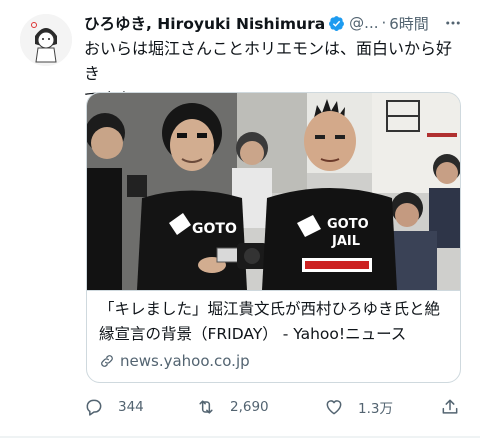  Describe the element at coordinates (348, 224) in the screenshot. I see `shirt-text-right-top: GOTO` at that location.